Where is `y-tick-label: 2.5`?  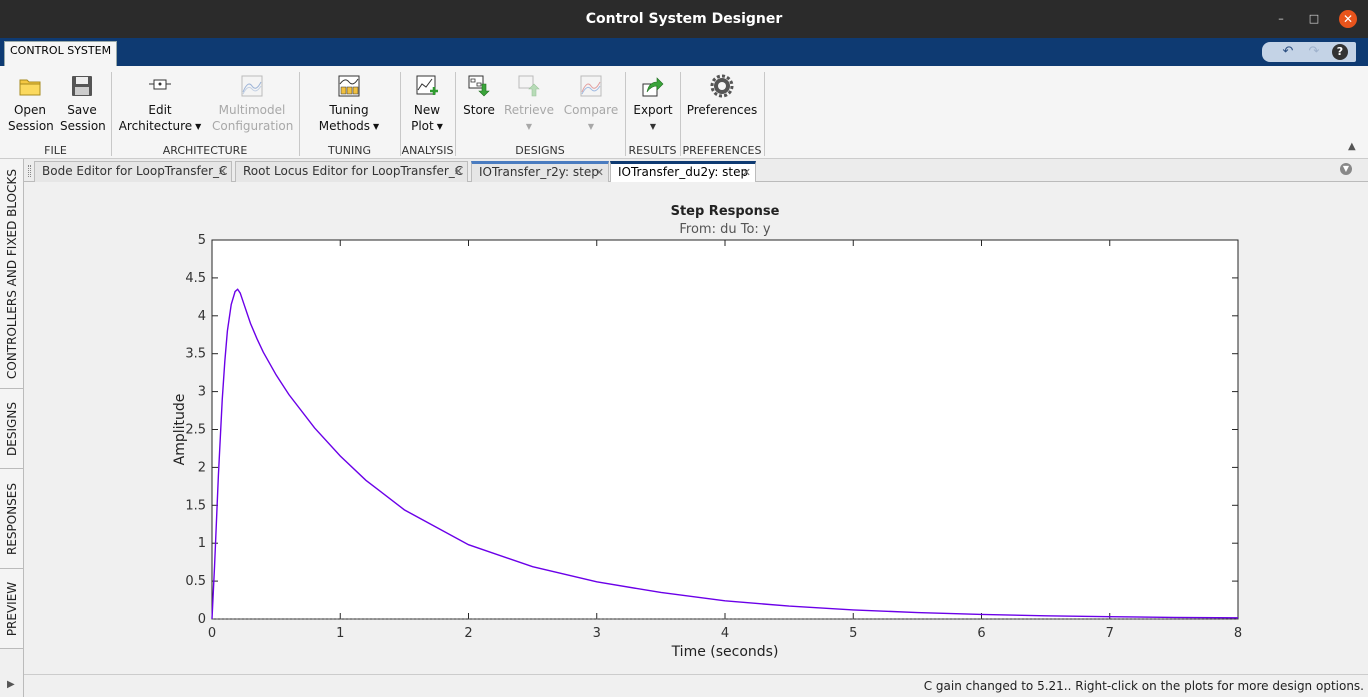
y-tick-label: 2.5 is located at coordinates (195, 430).